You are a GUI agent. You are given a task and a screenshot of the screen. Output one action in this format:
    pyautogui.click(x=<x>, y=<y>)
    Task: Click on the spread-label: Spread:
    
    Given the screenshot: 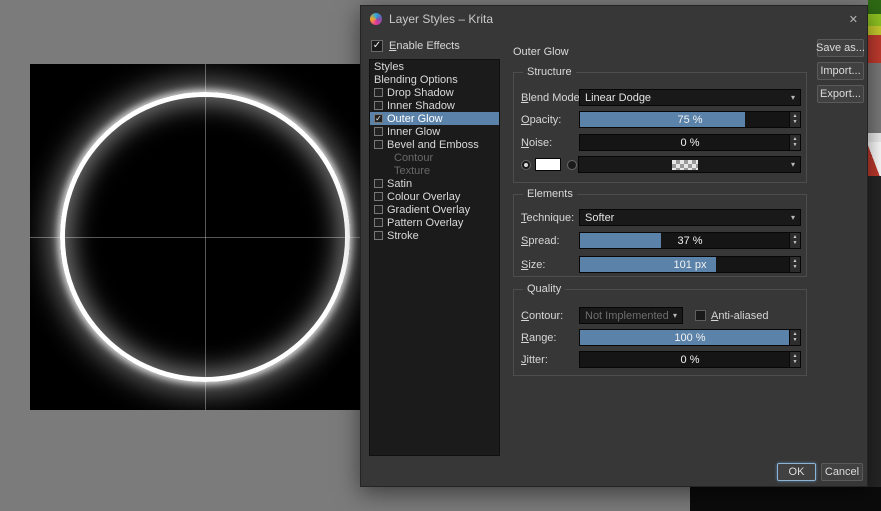 What is the action you would take?
    pyautogui.click(x=540, y=240)
    